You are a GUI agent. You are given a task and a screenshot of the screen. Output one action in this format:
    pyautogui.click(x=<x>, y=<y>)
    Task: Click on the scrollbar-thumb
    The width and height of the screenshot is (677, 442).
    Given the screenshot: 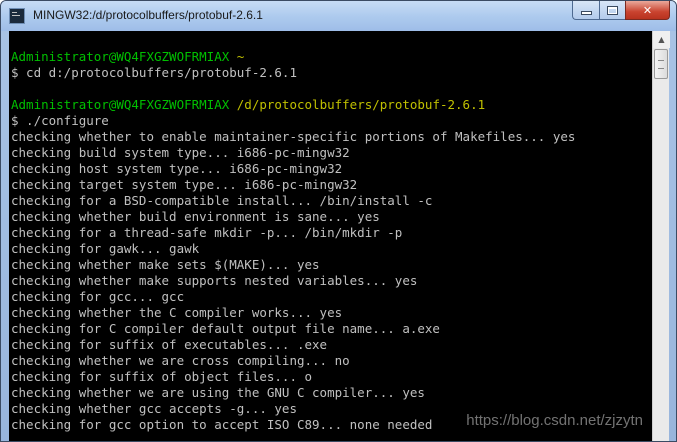 What is the action you would take?
    pyautogui.click(x=661, y=64)
    